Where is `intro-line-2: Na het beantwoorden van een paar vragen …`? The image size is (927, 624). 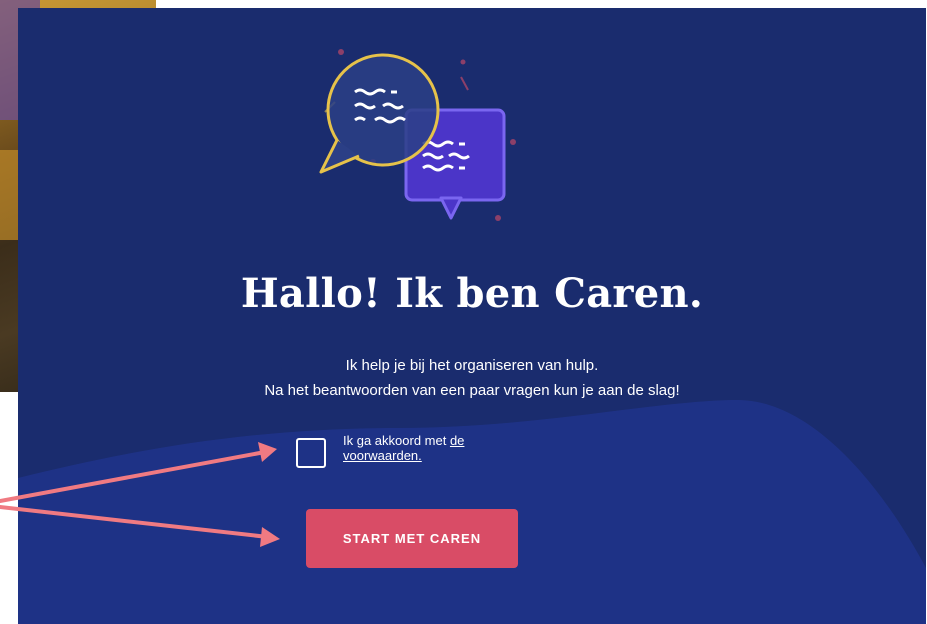 intro-line-2: Na het beantwoorden van een paar vragen … is located at coordinates (472, 390).